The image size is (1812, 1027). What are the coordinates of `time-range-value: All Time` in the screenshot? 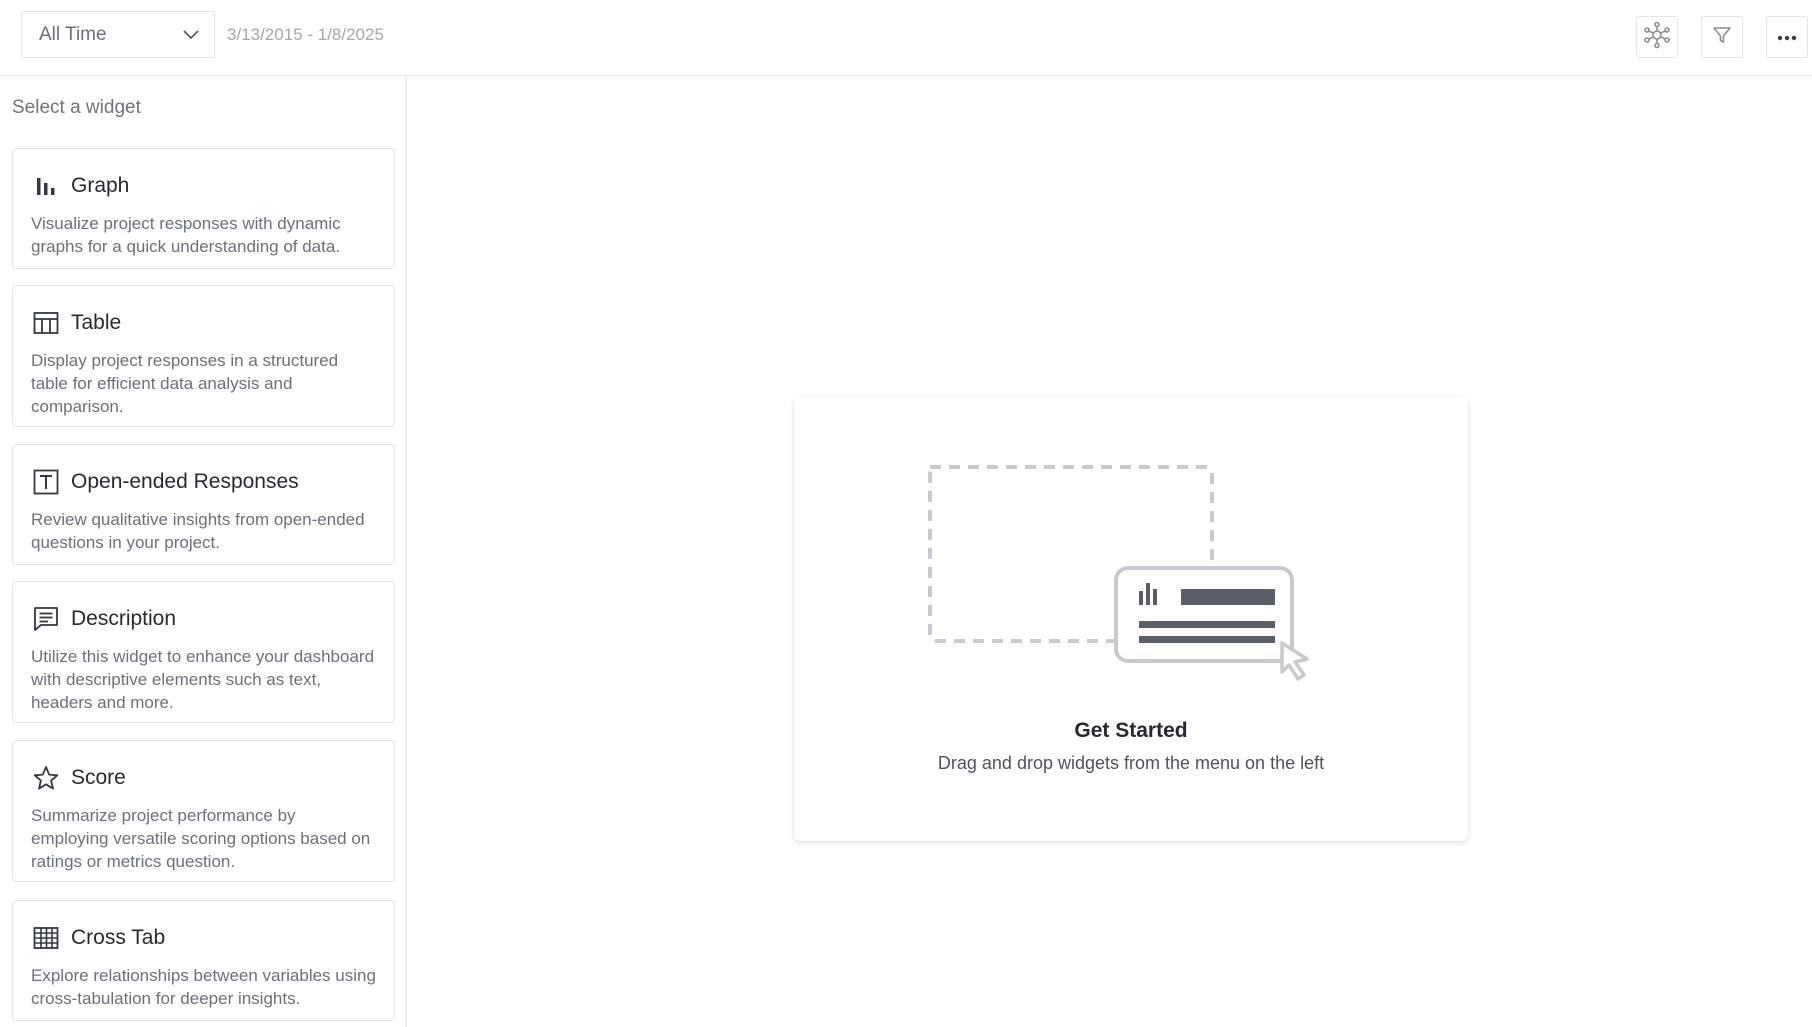 It's located at (73, 34).